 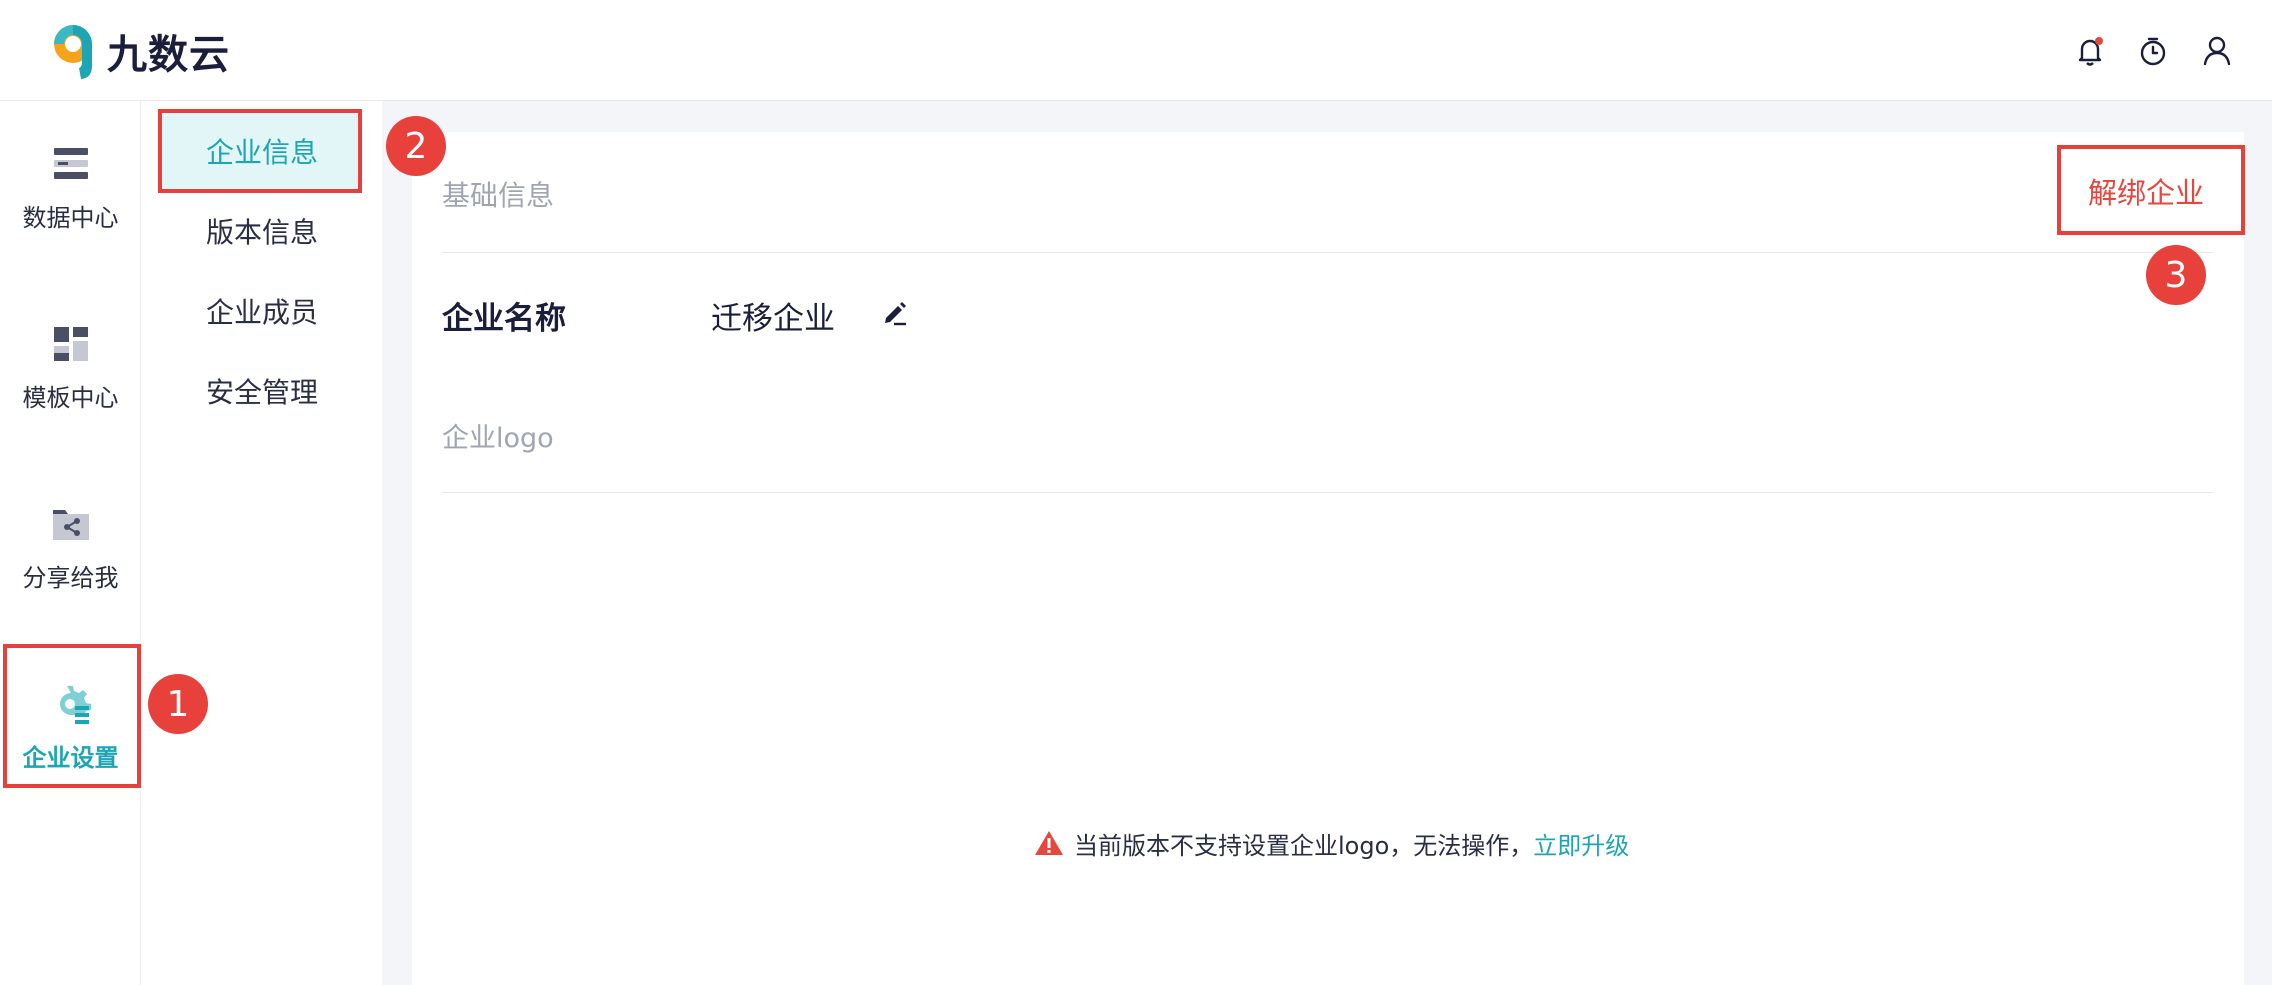 I want to click on subnav-item-security-management: 安全管理, so click(x=262, y=391).